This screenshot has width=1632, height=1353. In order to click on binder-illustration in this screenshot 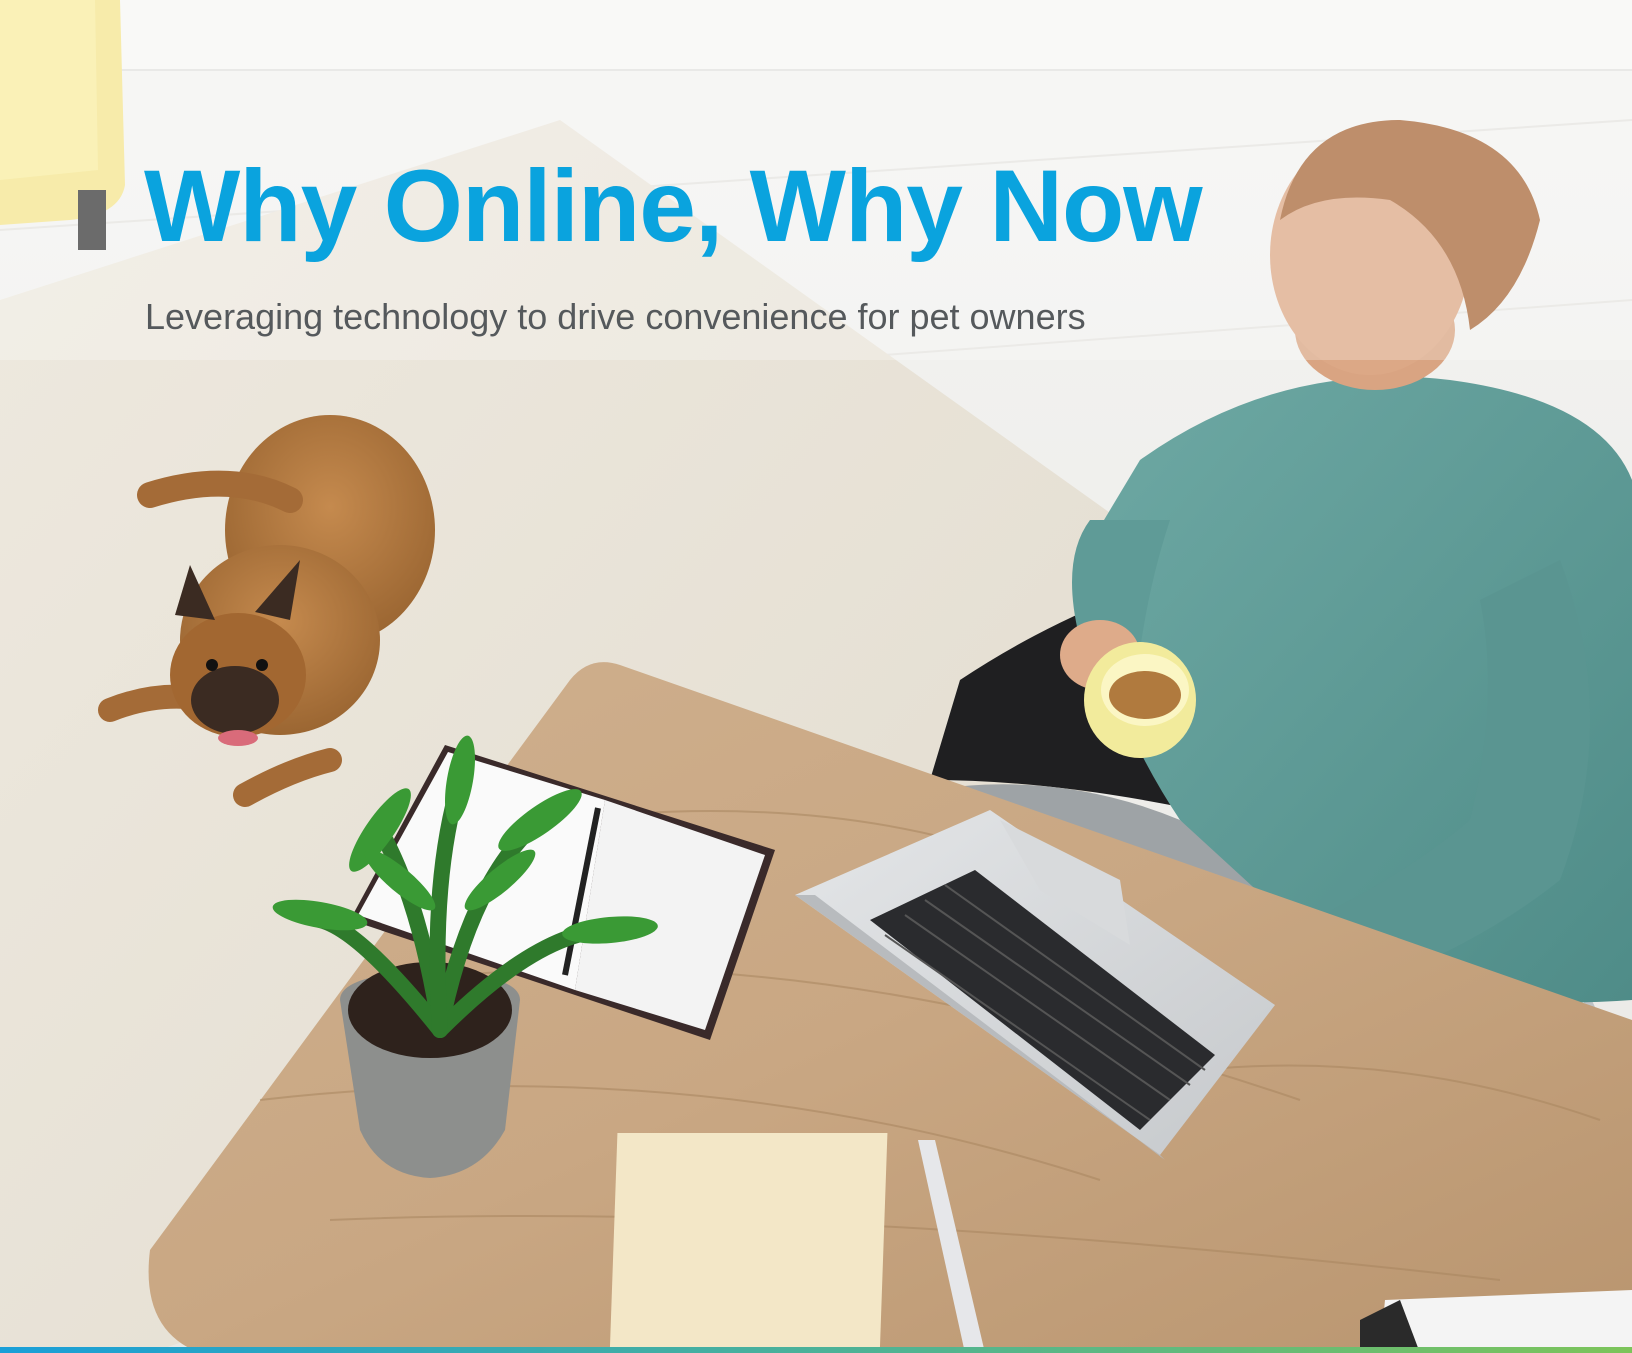, I will do `click(1496, 1321)`.